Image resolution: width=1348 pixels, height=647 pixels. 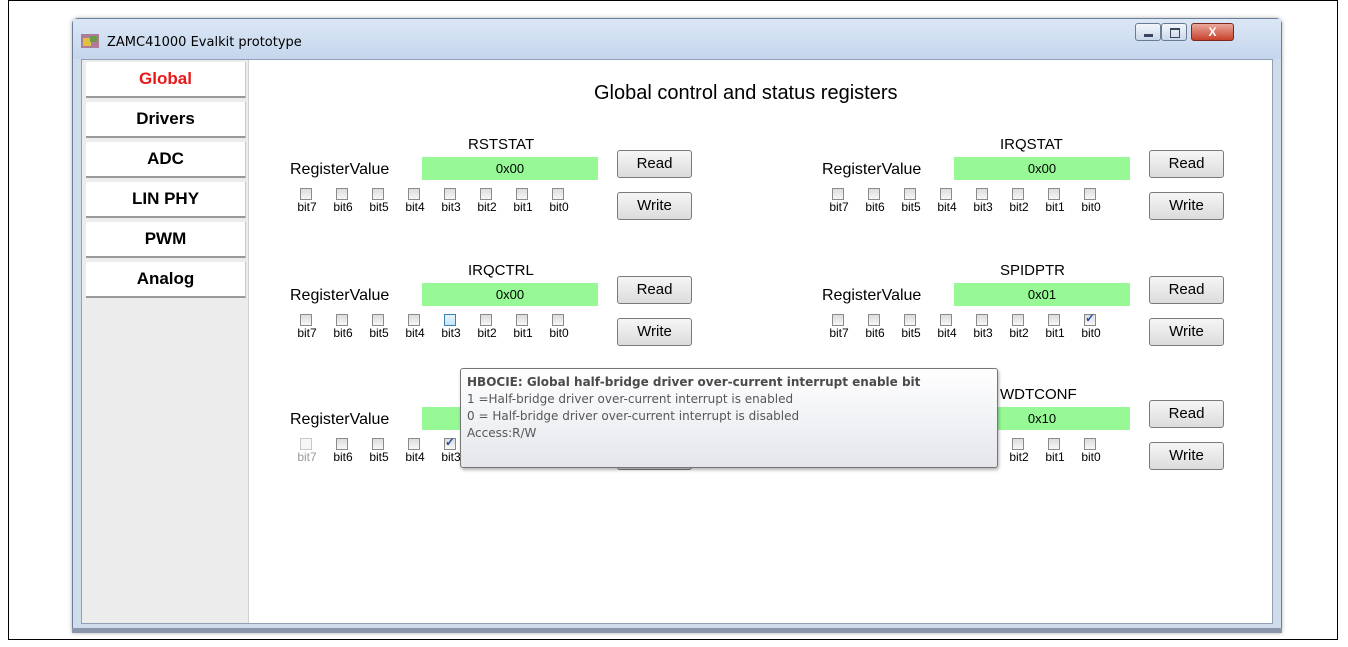 I want to click on app-icon, so click(x=90, y=41).